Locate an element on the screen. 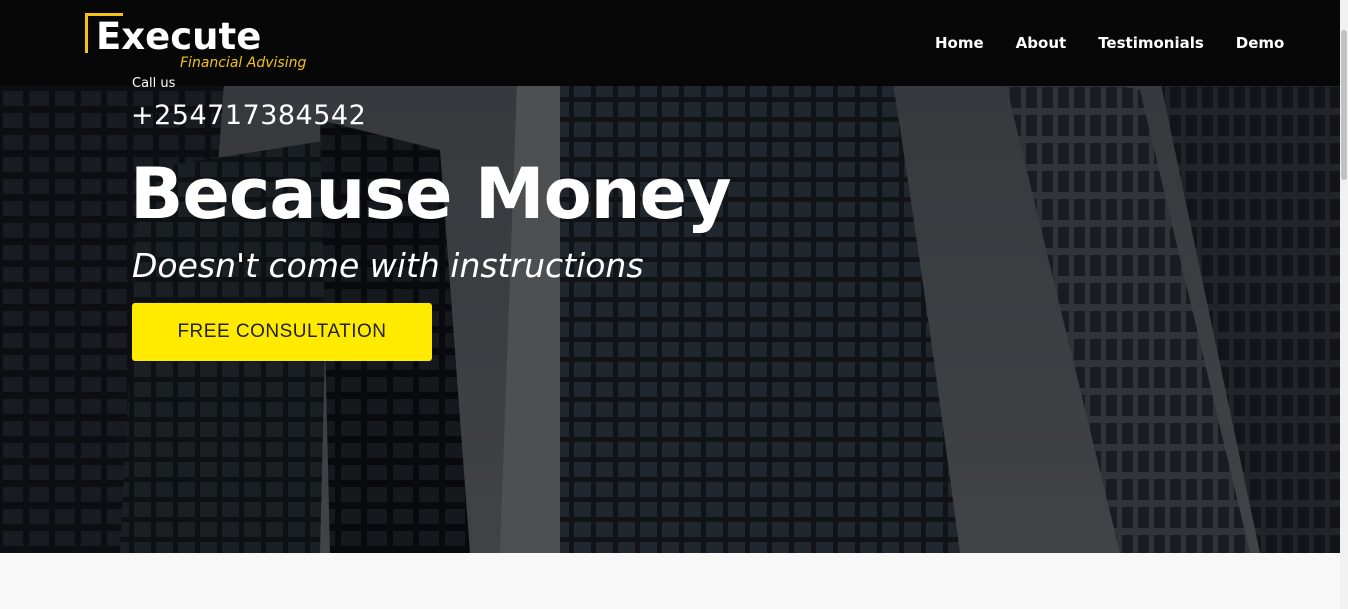 This screenshot has width=1348, height=609. free-consultation-button: FREE CONSULTATION is located at coordinates (282, 332).